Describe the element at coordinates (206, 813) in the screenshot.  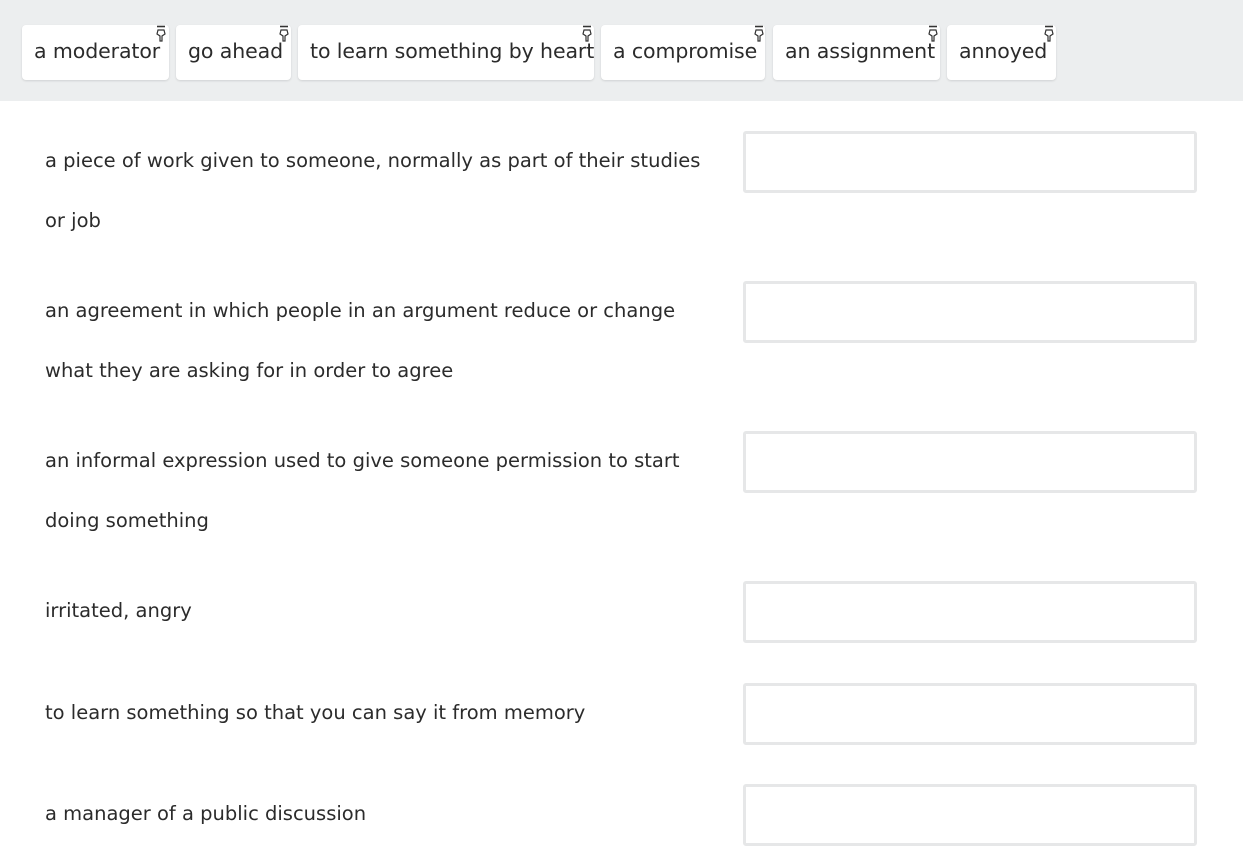
I see `definition-line: a manager of a public discussion` at that location.